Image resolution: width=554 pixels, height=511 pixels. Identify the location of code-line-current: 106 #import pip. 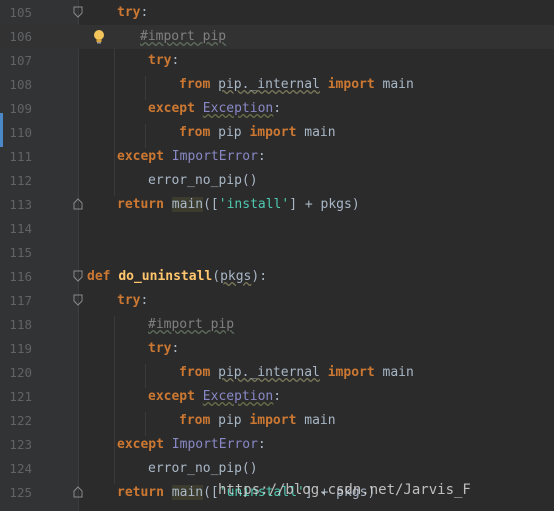
(277, 37).